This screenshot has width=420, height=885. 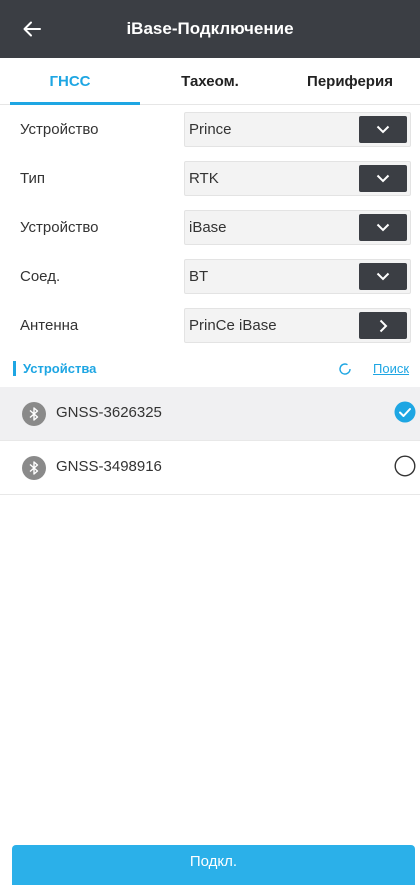 I want to click on antenna-open-button, so click(x=383, y=325).